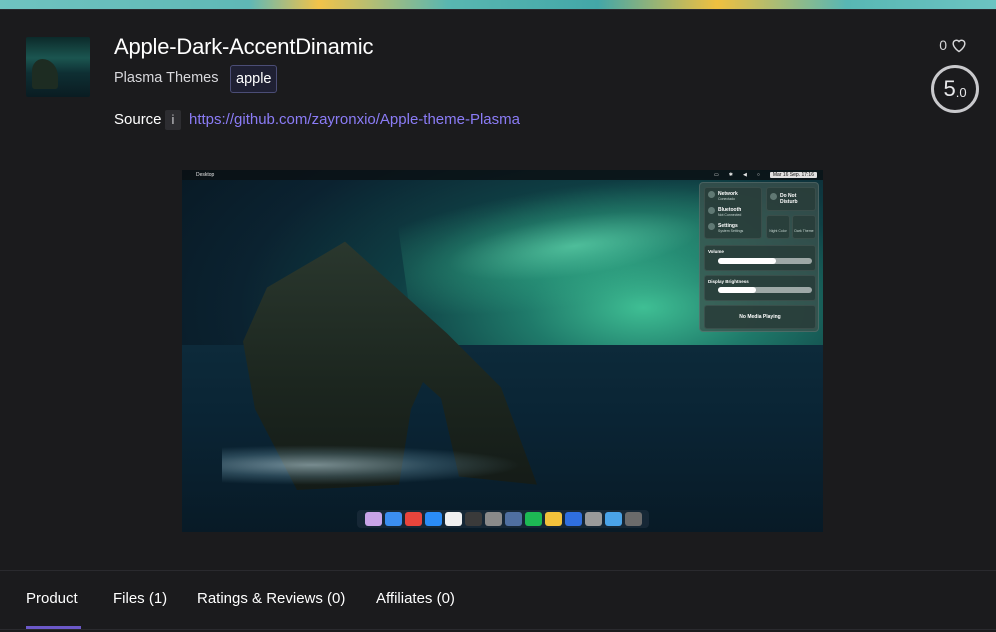 This screenshot has height=632, width=996. I want to click on source-label: Source, so click(138, 119).